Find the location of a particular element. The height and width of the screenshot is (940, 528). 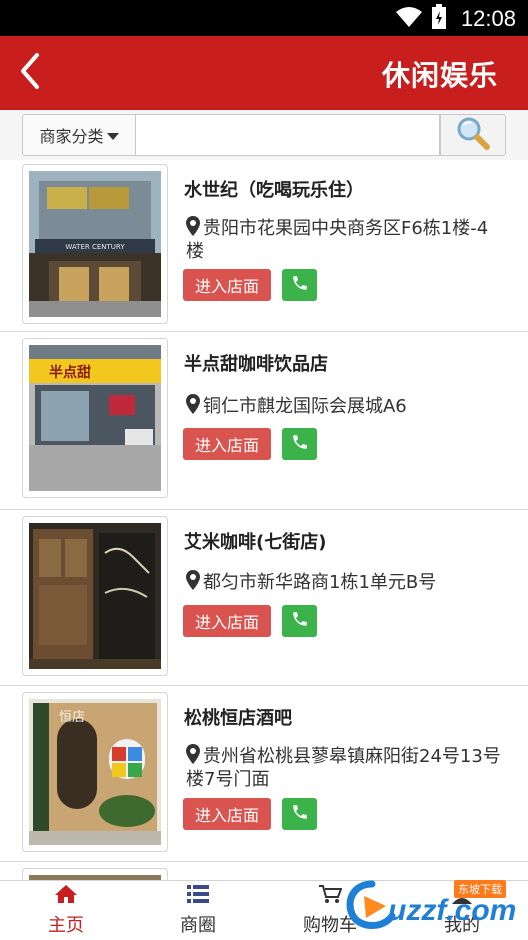

shop-photo: 恒店 is located at coordinates (95, 772).